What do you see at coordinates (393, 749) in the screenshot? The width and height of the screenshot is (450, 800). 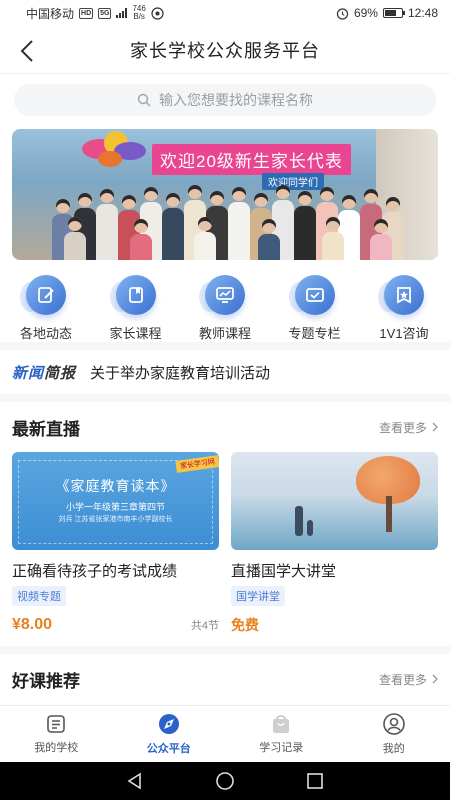 I see `tab-label: 我的` at bounding box center [393, 749].